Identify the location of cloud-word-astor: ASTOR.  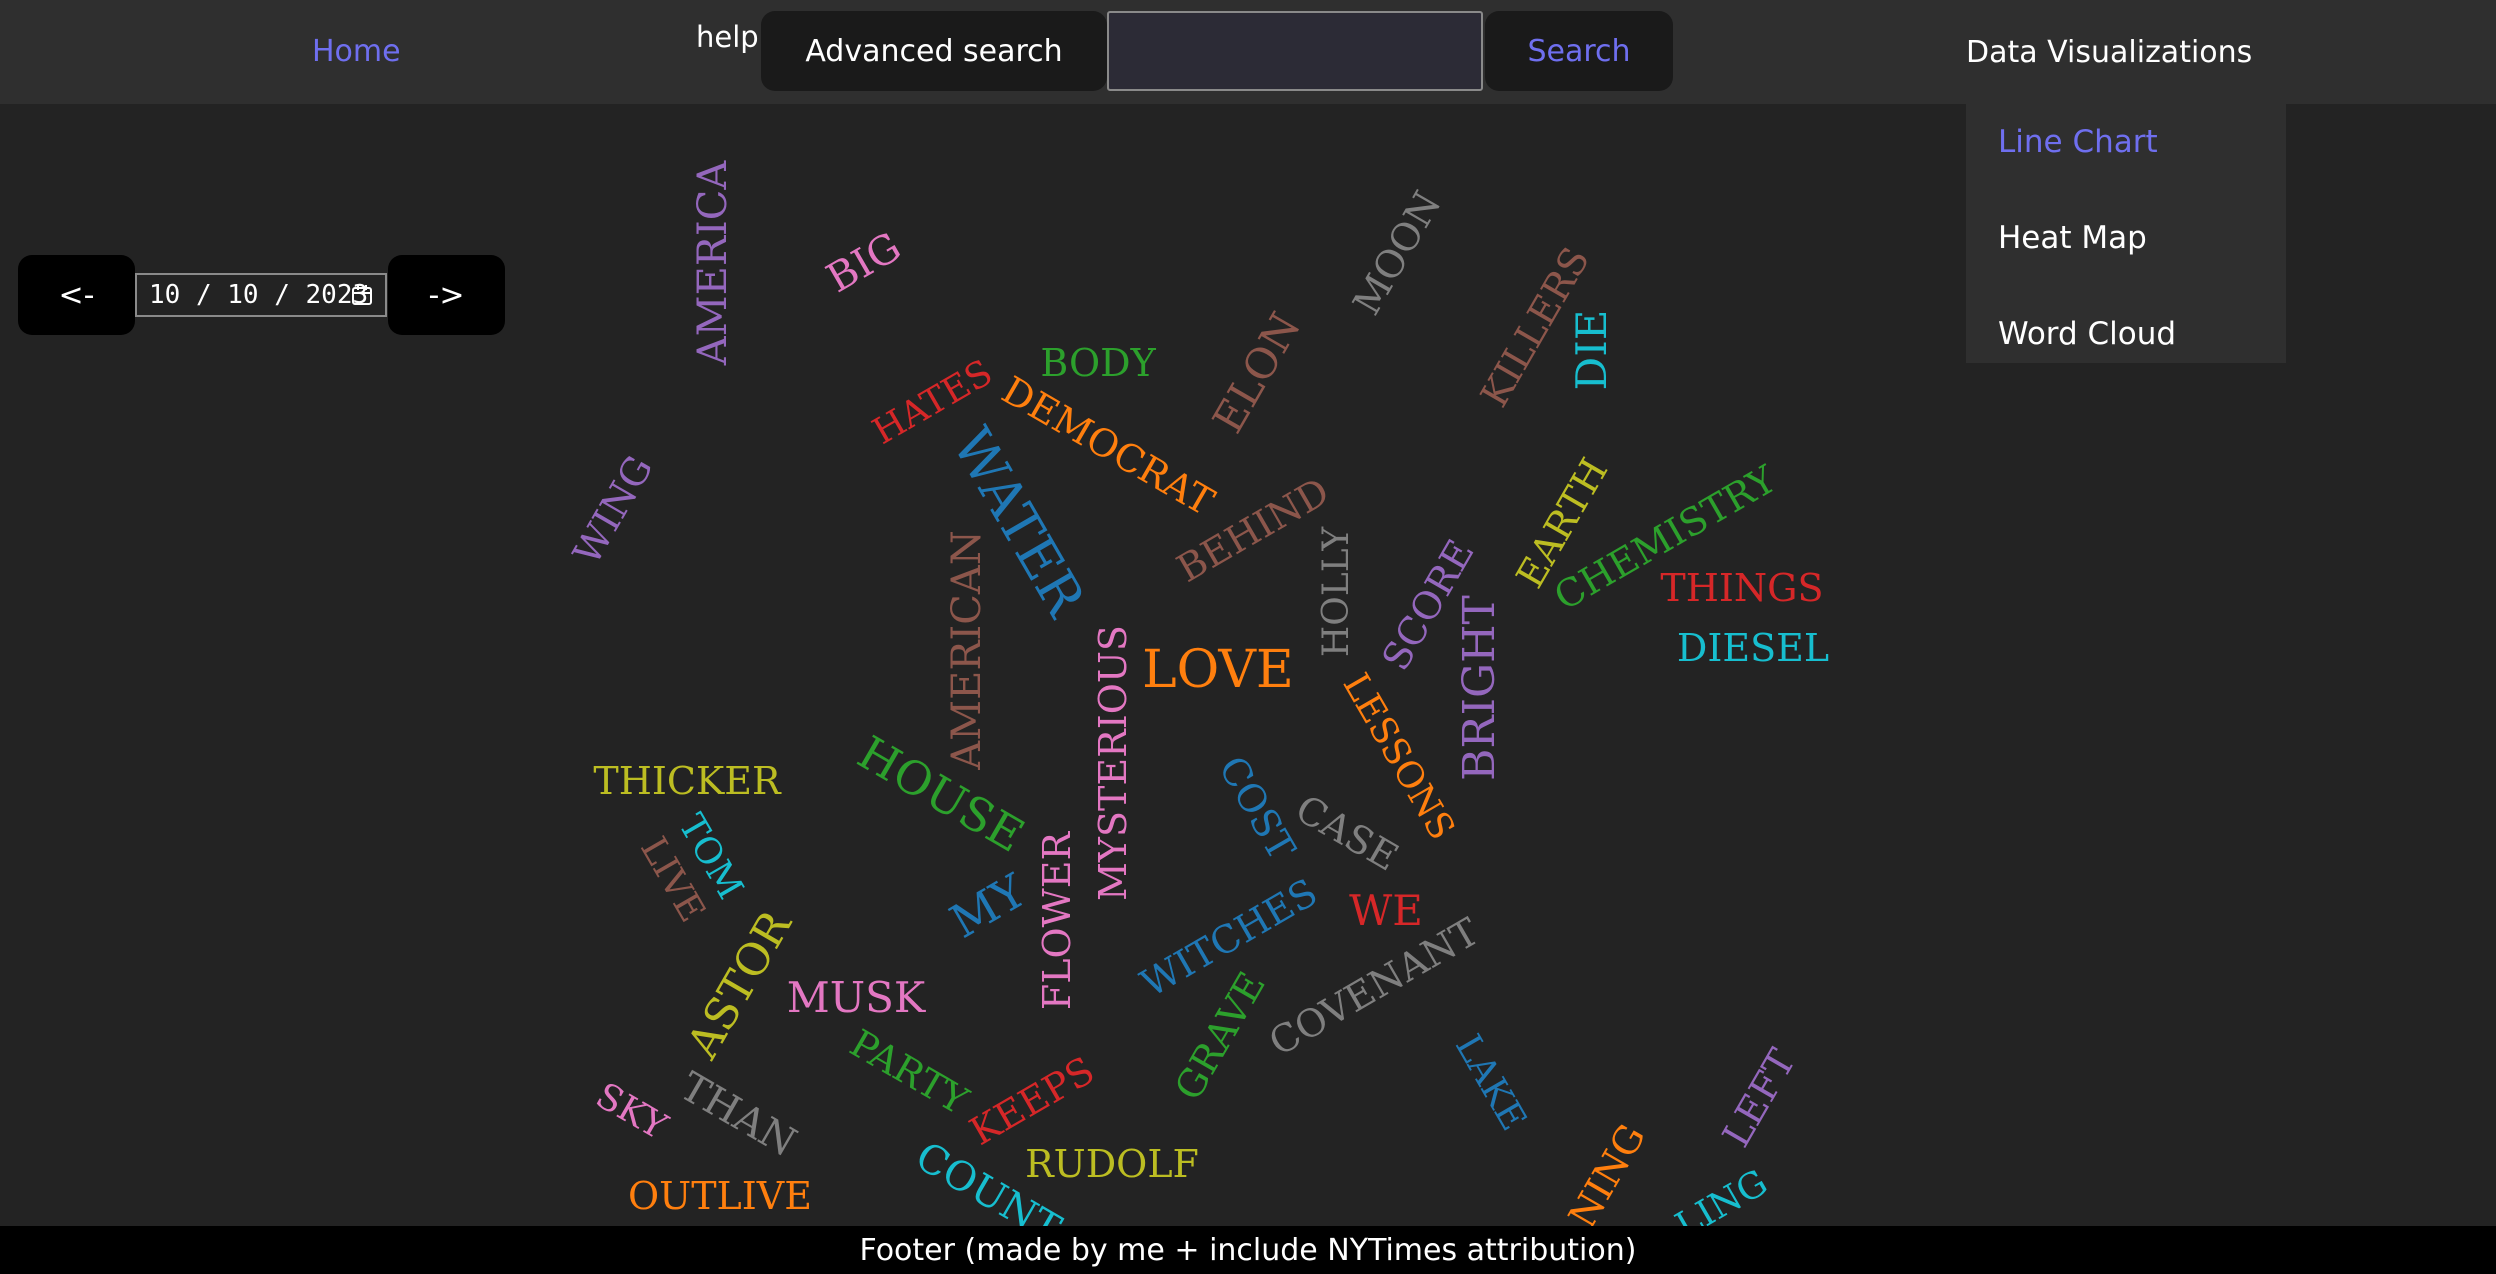
(739, 984).